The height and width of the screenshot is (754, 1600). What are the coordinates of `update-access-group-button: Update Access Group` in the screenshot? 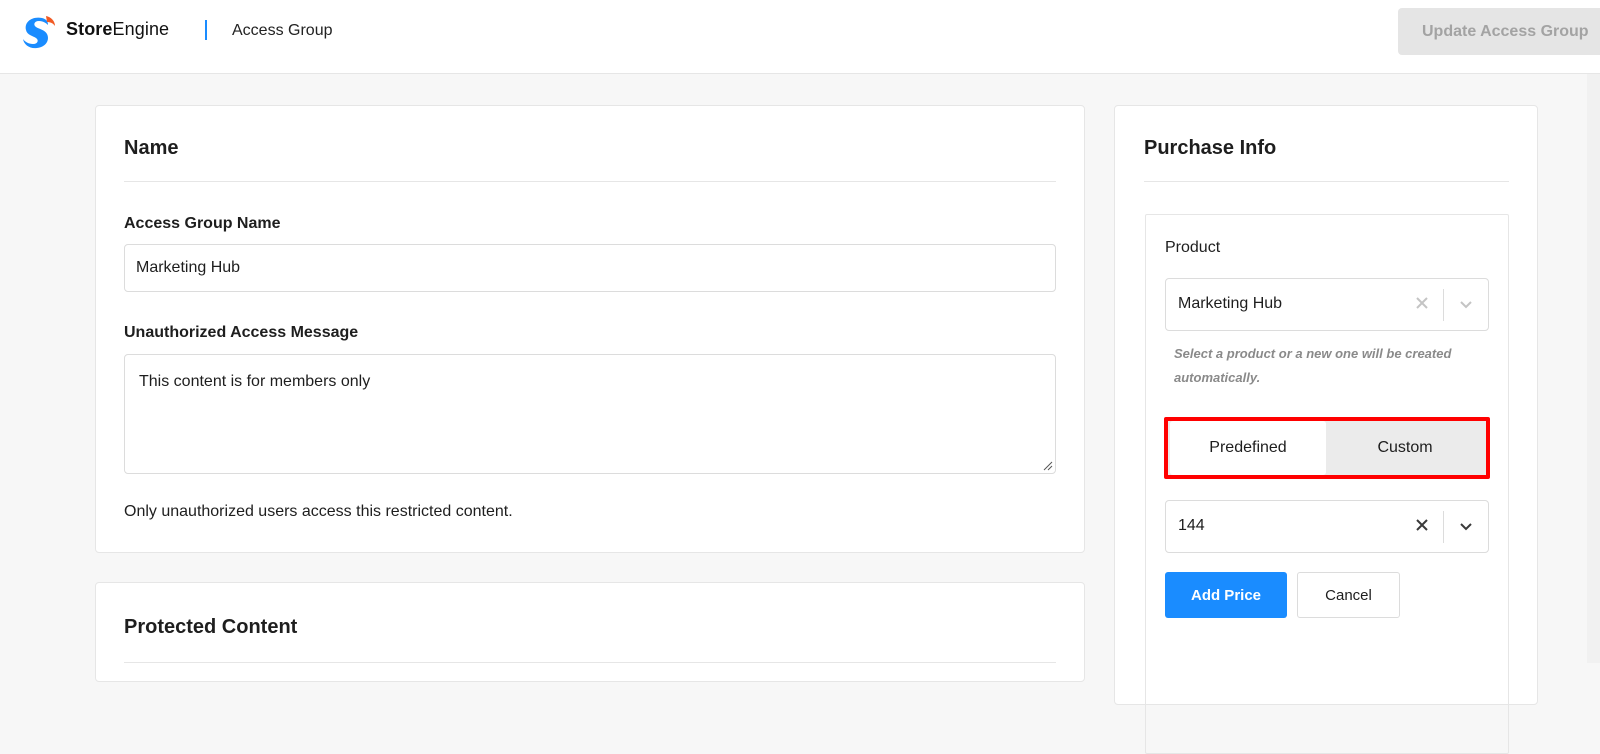 It's located at (1499, 31).